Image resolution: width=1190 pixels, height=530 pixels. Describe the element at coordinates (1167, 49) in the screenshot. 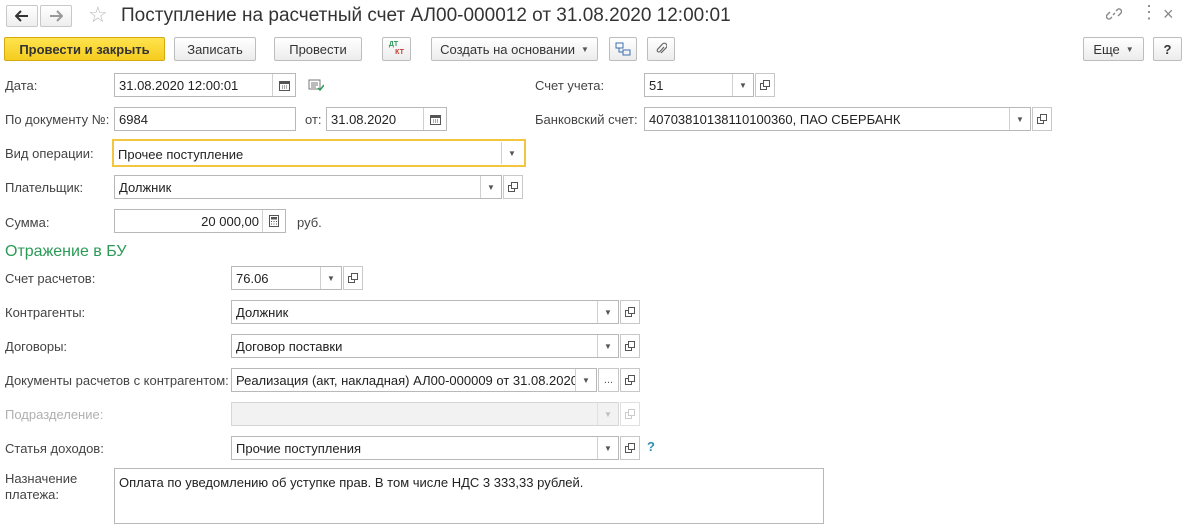

I see `help-button: ?` at that location.